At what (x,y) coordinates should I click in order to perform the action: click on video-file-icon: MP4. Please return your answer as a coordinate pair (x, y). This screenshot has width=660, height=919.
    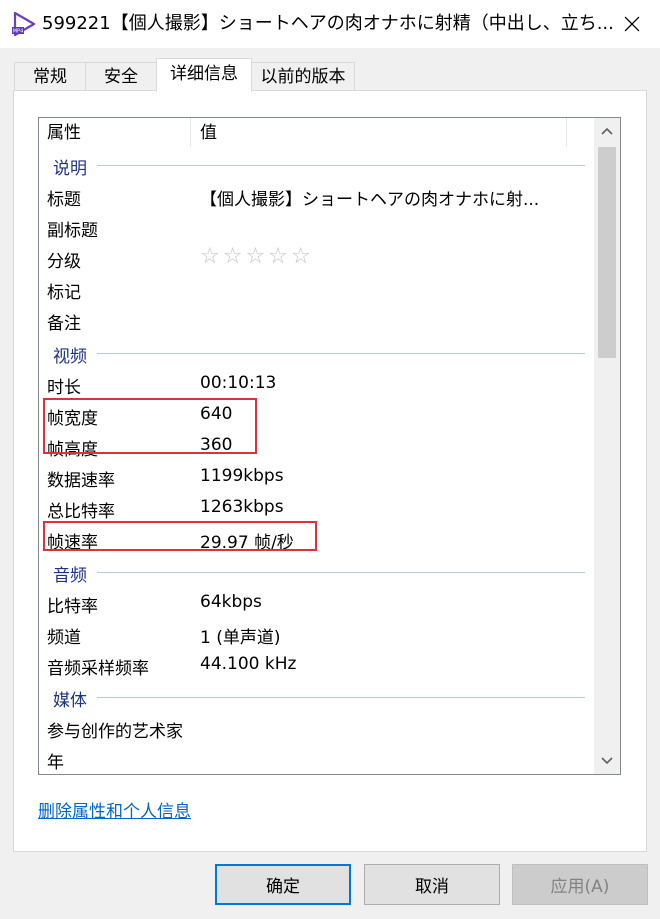
    Looking at the image, I should click on (24, 24).